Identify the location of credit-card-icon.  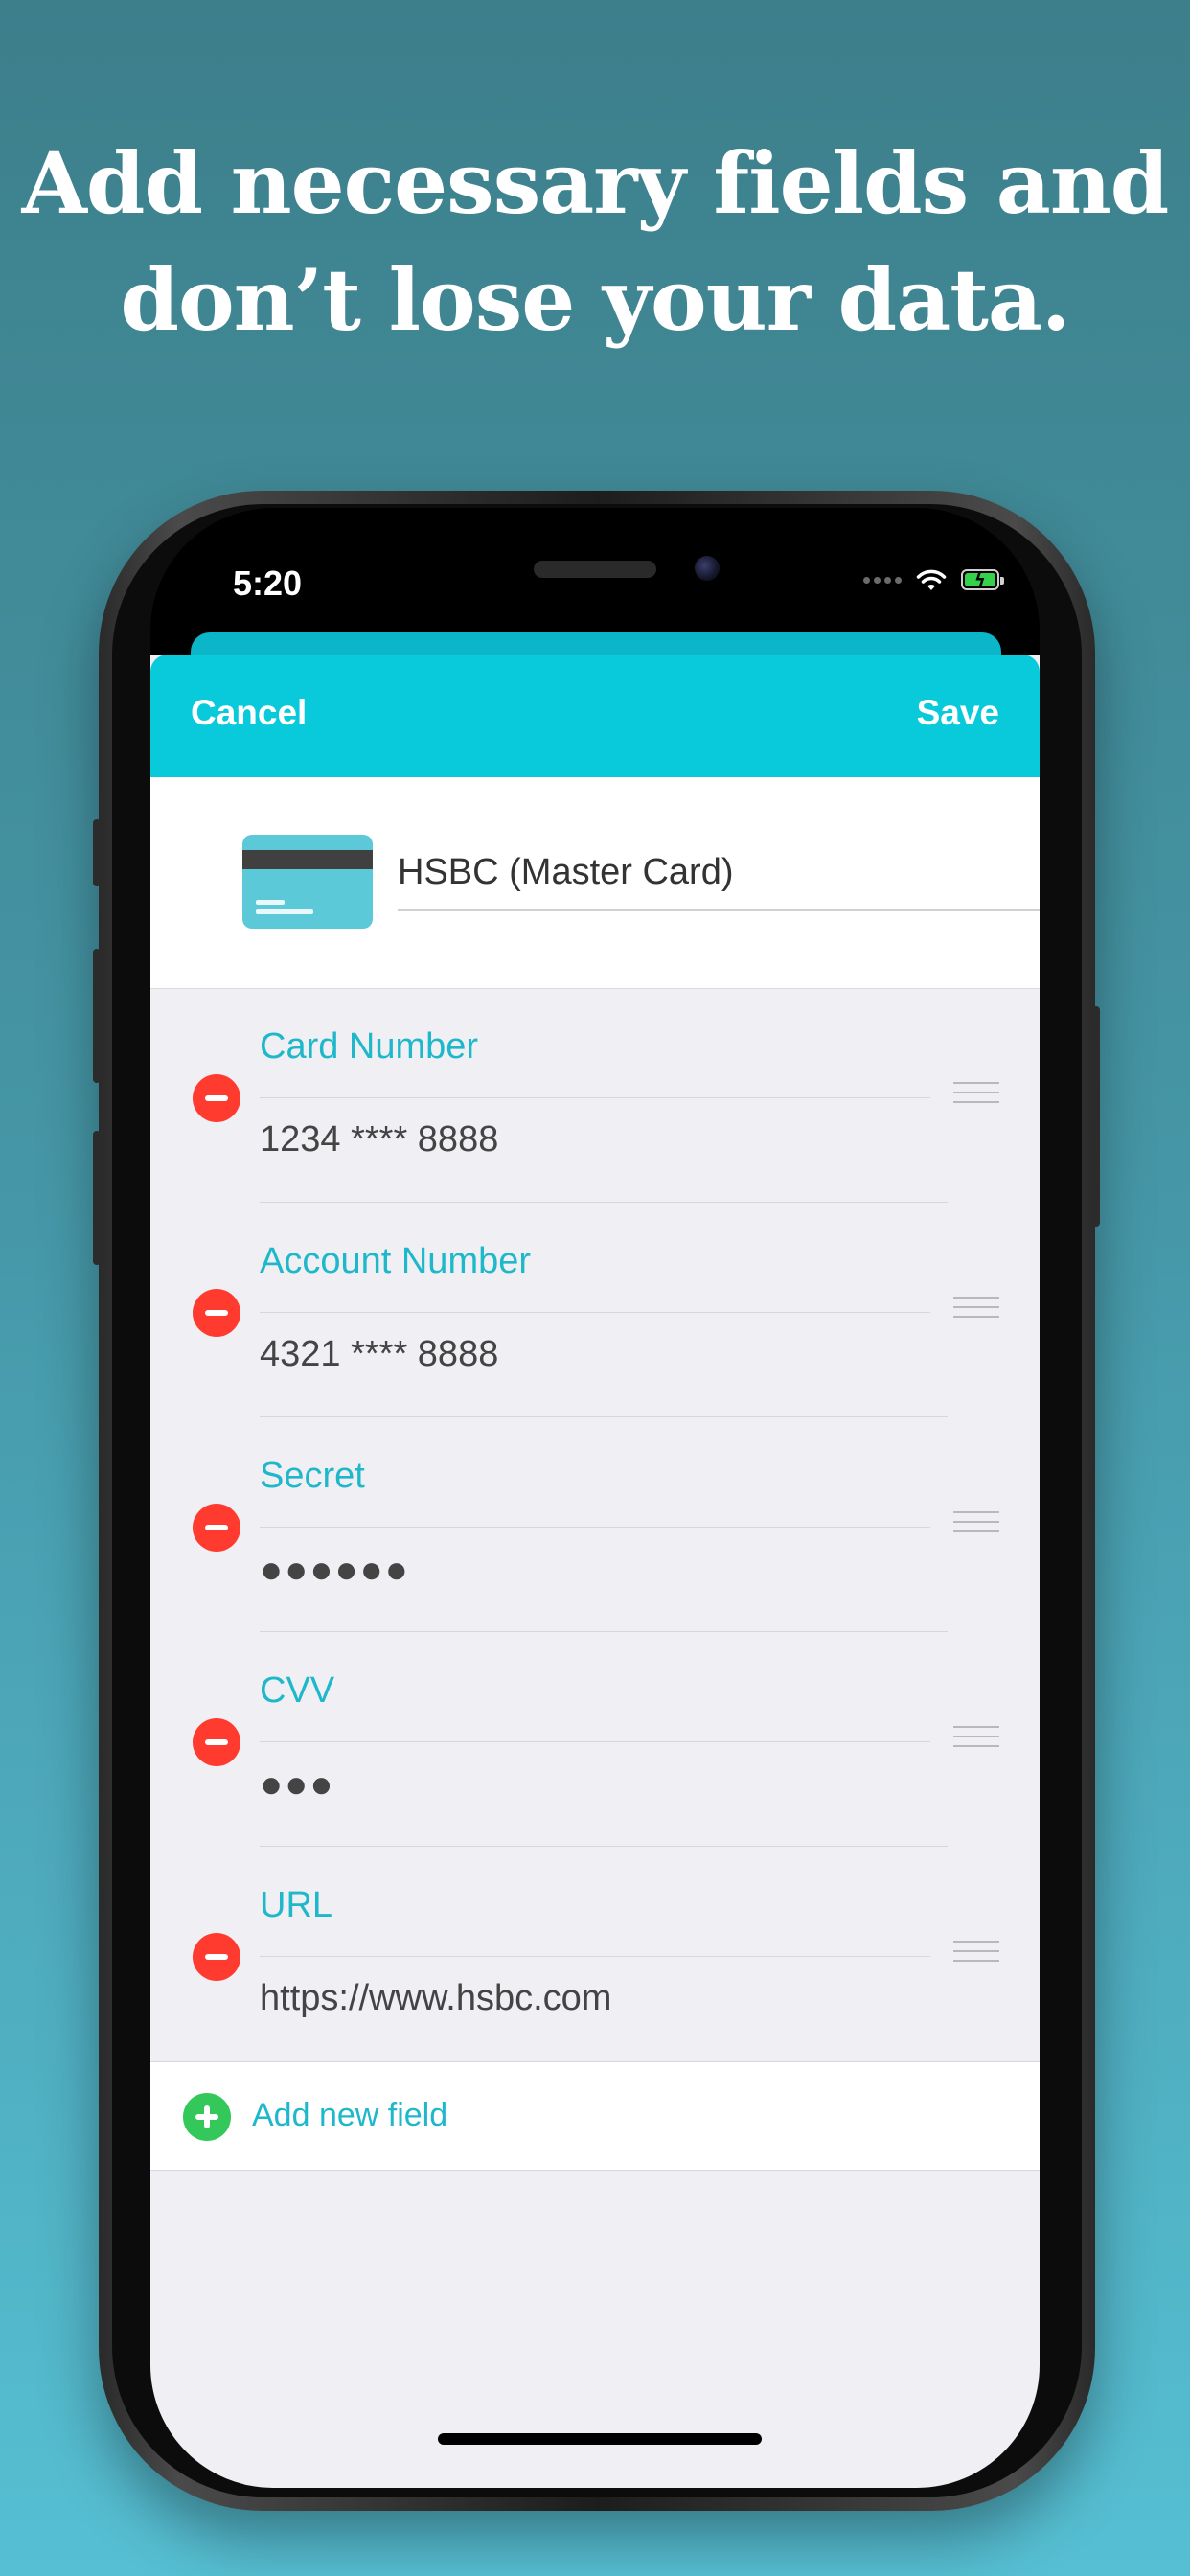
(308, 882).